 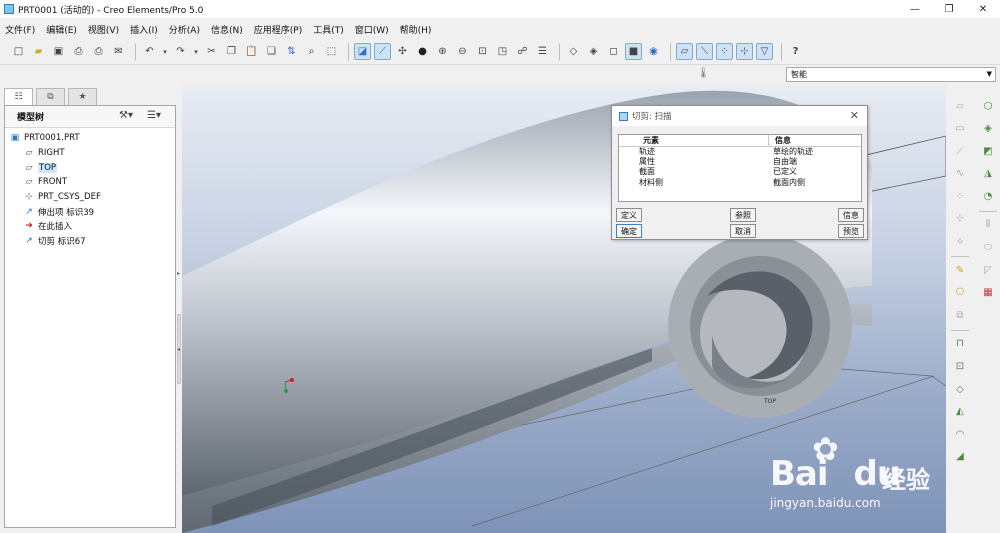 What do you see at coordinates (98, 51) in the screenshot?
I see `print-preview-icon: ⎙` at bounding box center [98, 51].